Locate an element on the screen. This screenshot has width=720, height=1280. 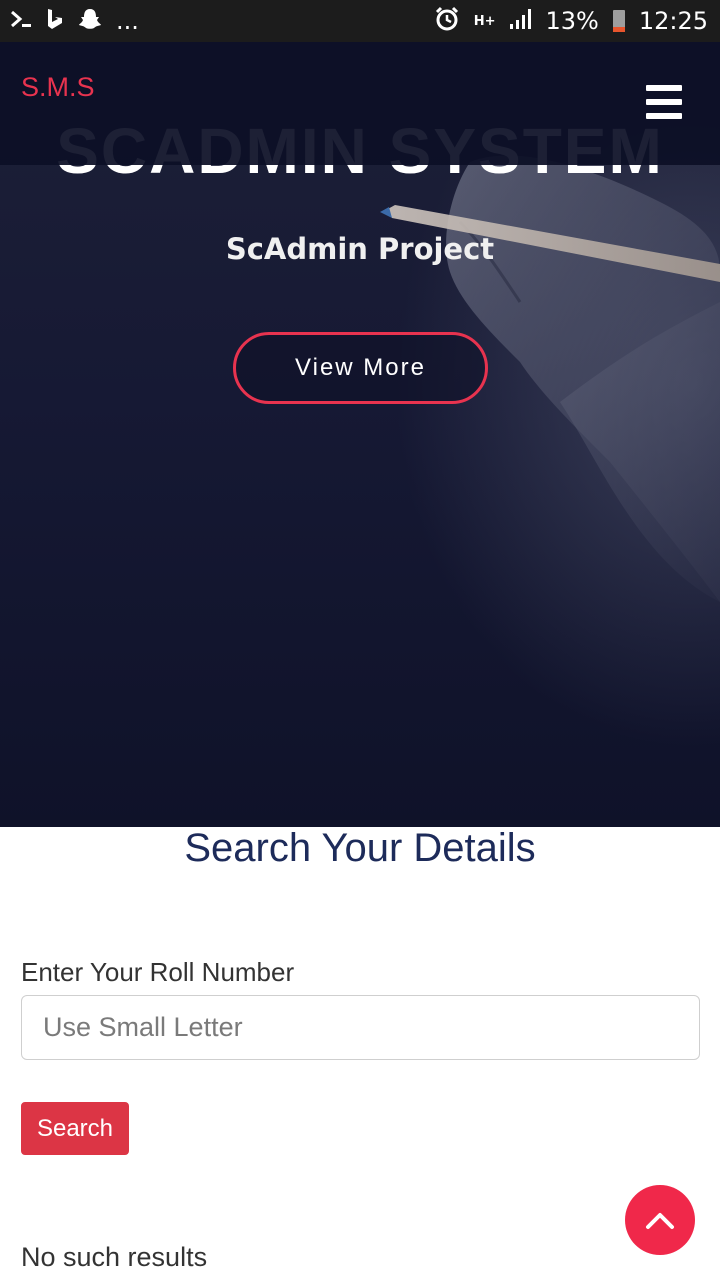
brand-logo-text: S.M.S is located at coordinates (58, 87).